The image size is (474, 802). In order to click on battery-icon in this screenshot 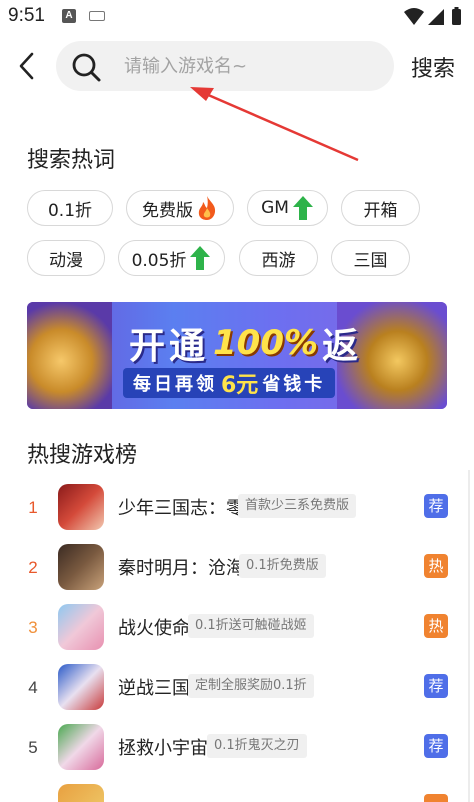, I will do `click(456, 17)`.